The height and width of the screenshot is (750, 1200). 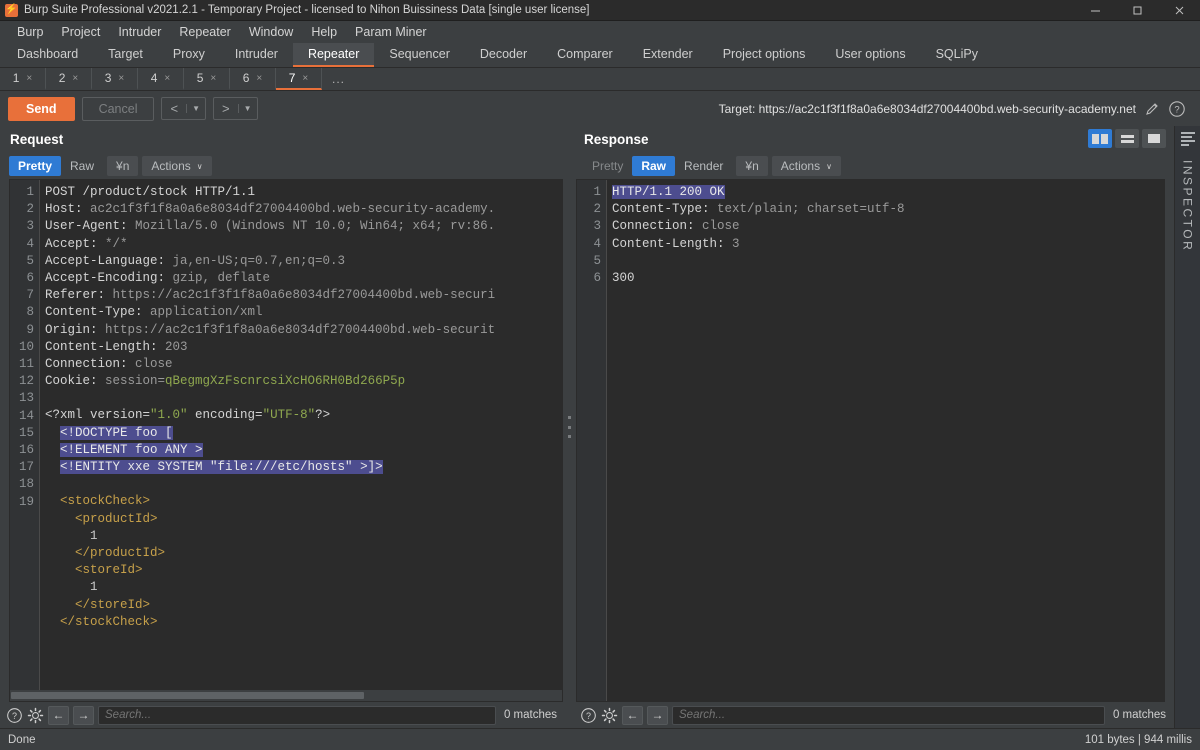 I want to click on tab-proxy: Proxy, so click(x=189, y=55).